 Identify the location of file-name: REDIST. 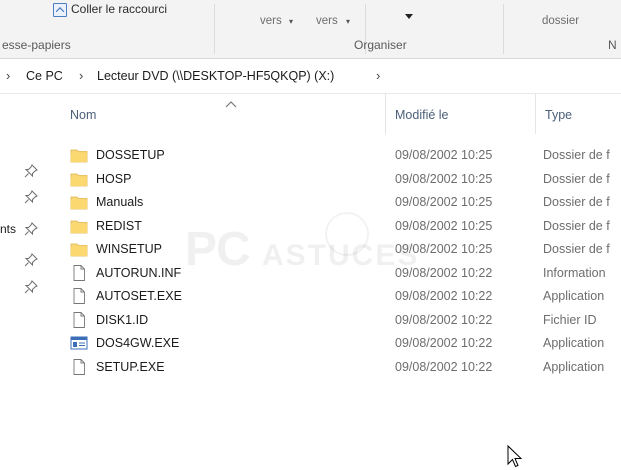
(119, 225).